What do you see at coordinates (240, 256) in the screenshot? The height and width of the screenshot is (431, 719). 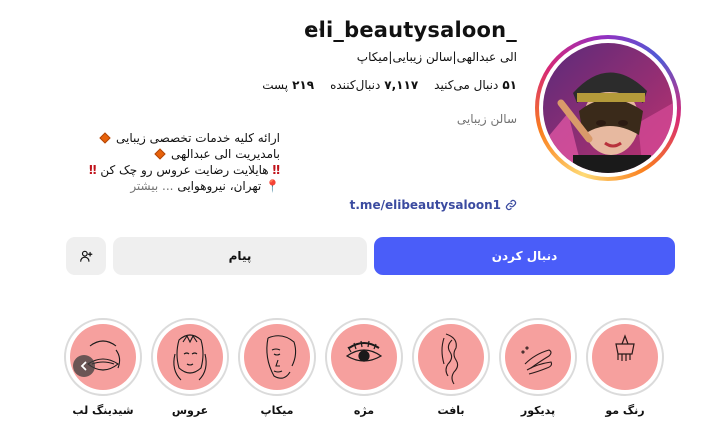 I see `message-button: پیام` at bounding box center [240, 256].